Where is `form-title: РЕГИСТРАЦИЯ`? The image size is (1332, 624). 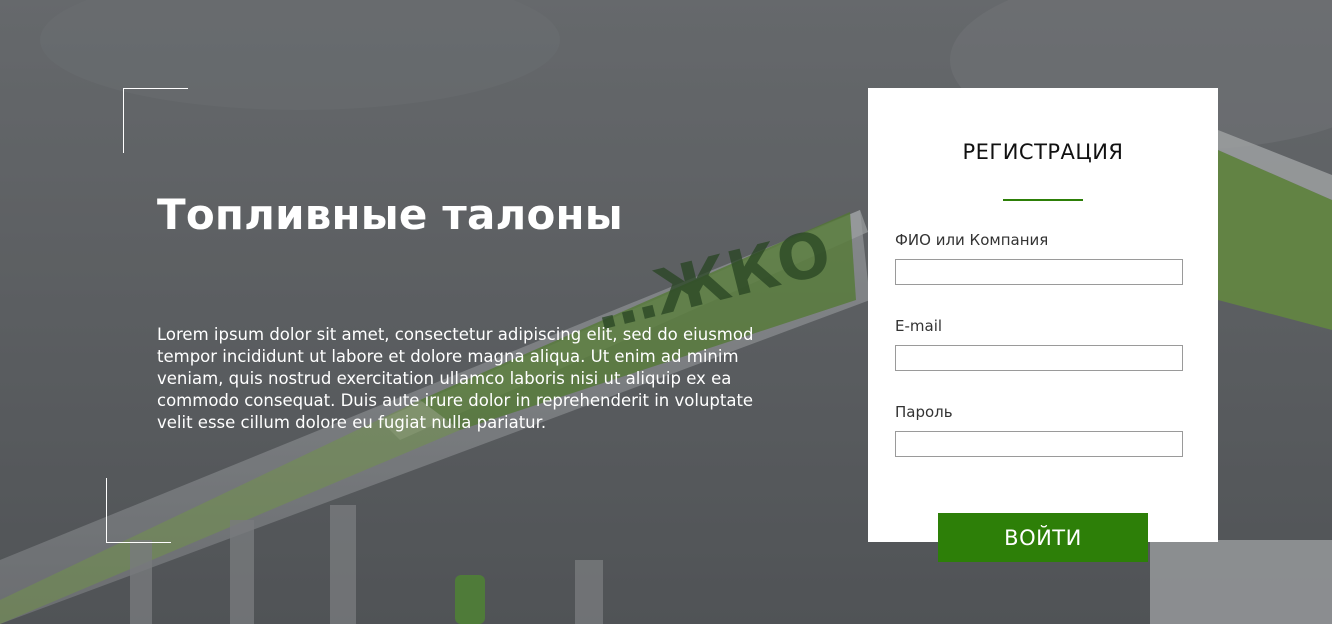
form-title: РЕГИСТРАЦИЯ is located at coordinates (1043, 152).